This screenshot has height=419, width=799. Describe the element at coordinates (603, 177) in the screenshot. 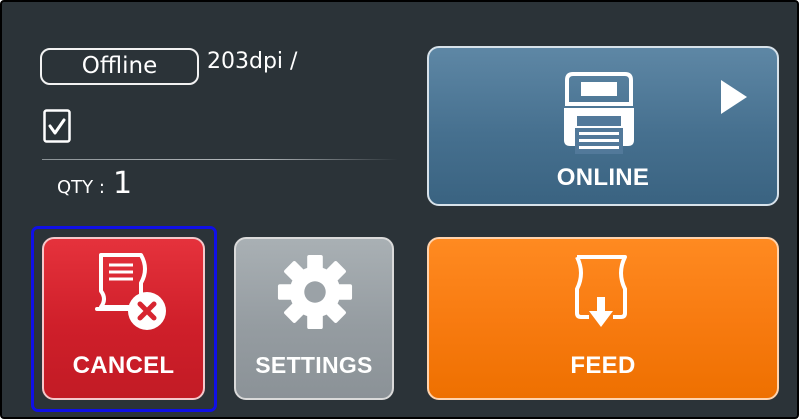

I see `online-label: ONLINE` at that location.